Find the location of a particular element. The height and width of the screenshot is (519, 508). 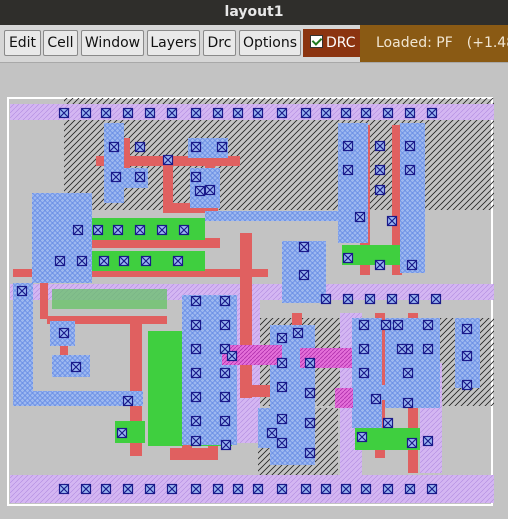

menu-cell: Cell is located at coordinates (60, 43).